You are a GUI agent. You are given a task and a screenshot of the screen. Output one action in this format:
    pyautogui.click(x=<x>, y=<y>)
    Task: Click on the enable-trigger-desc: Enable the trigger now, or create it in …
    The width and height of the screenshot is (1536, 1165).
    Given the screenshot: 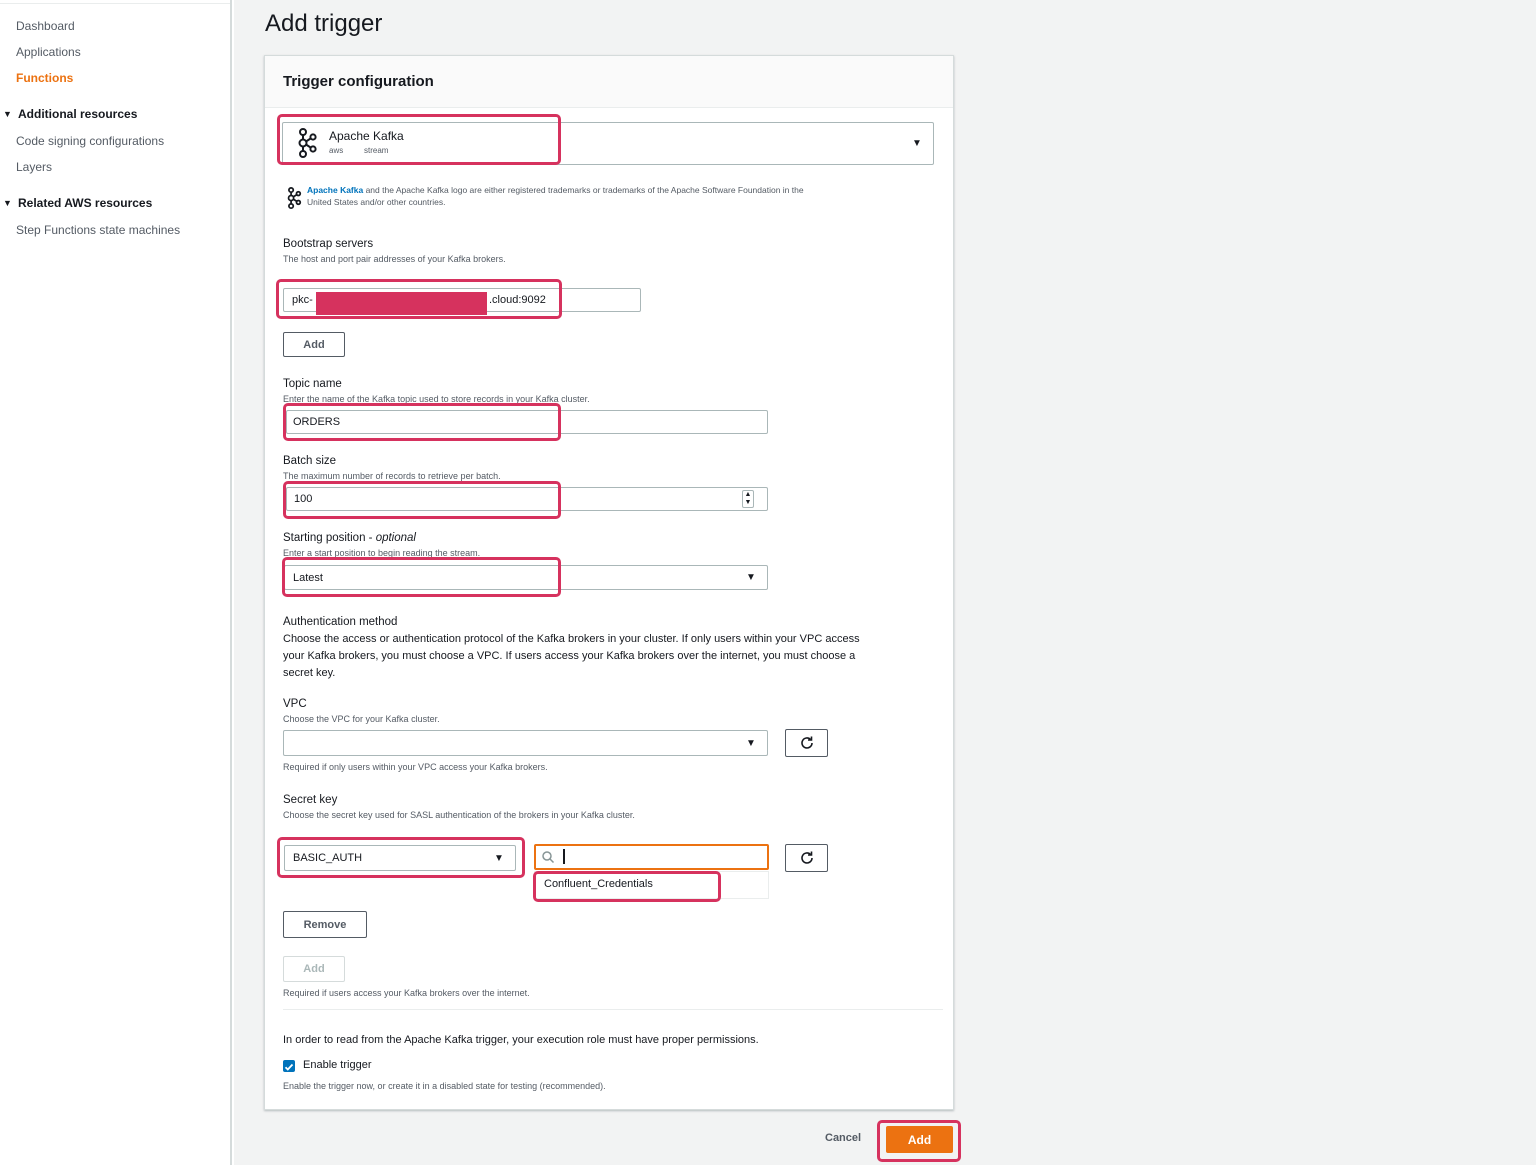 What is the action you would take?
    pyautogui.click(x=444, y=1086)
    